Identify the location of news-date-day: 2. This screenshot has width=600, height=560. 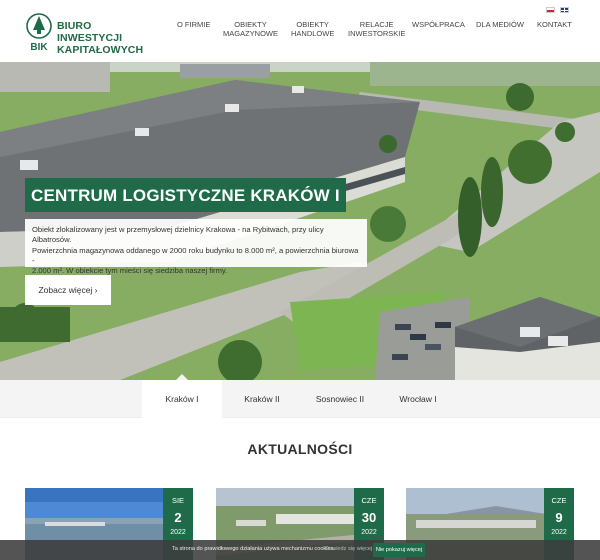
(178, 517).